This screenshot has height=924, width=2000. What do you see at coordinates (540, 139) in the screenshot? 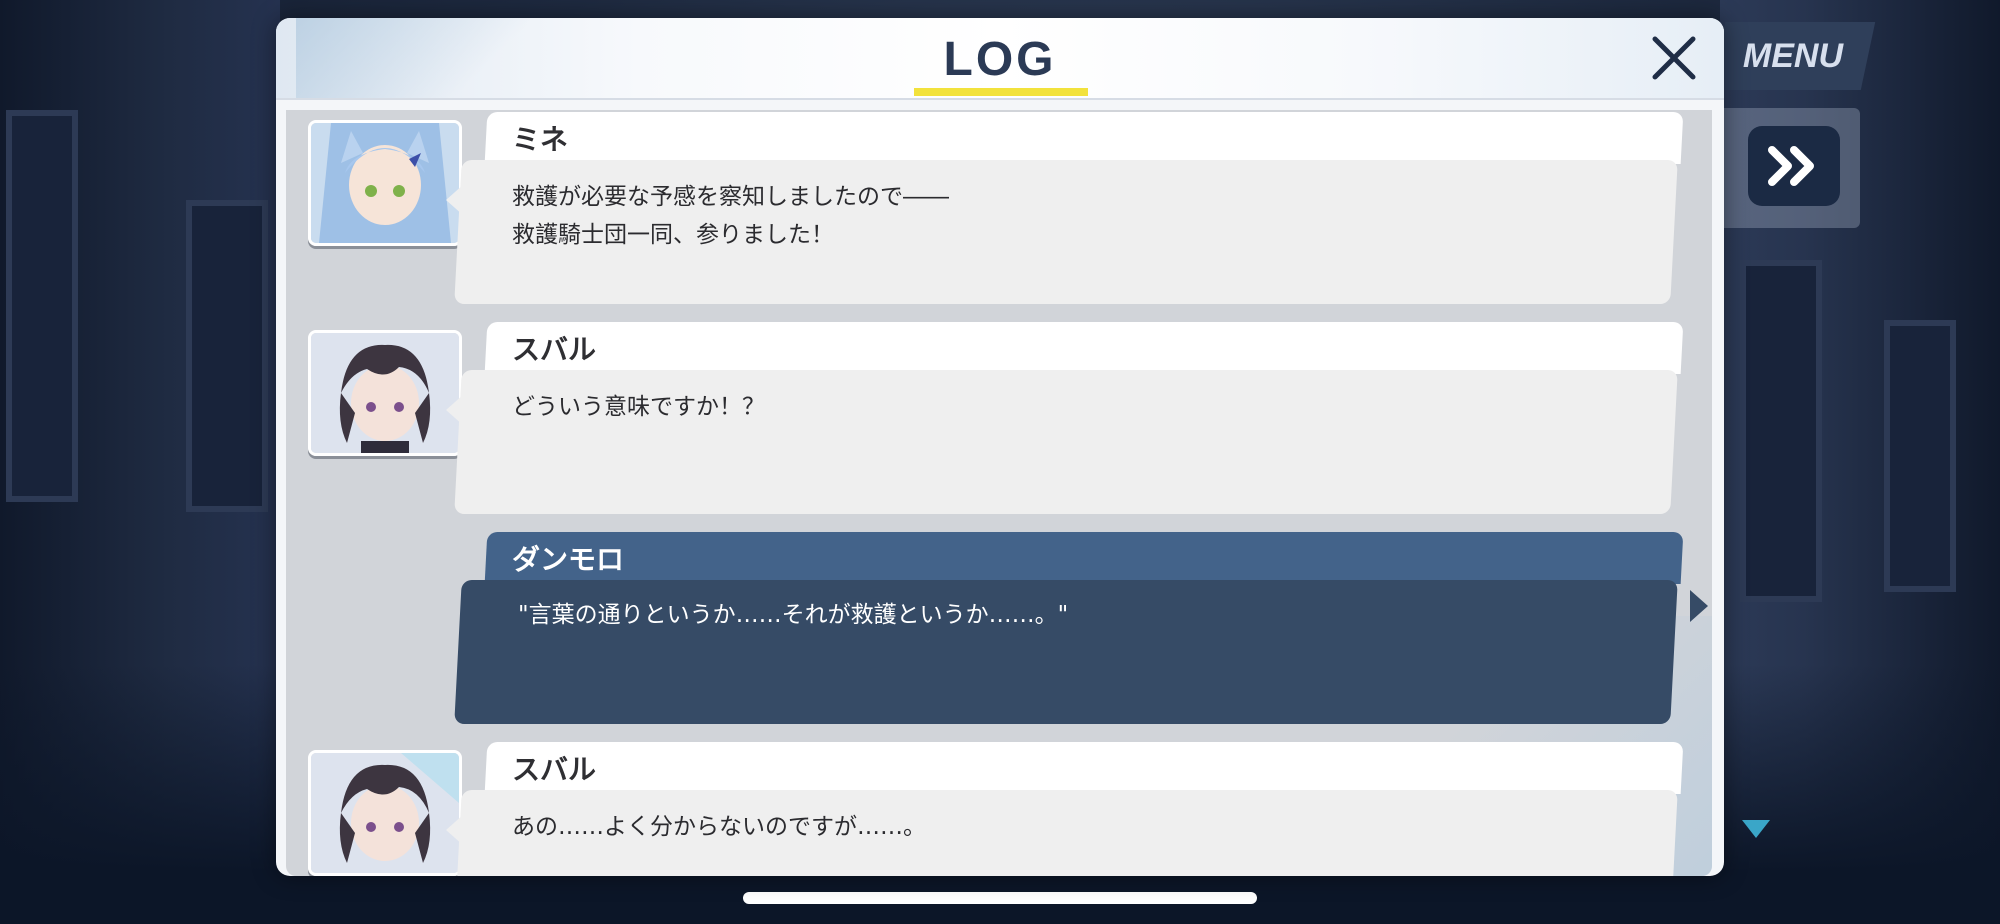
I see `speaker-name: ミネ` at bounding box center [540, 139].